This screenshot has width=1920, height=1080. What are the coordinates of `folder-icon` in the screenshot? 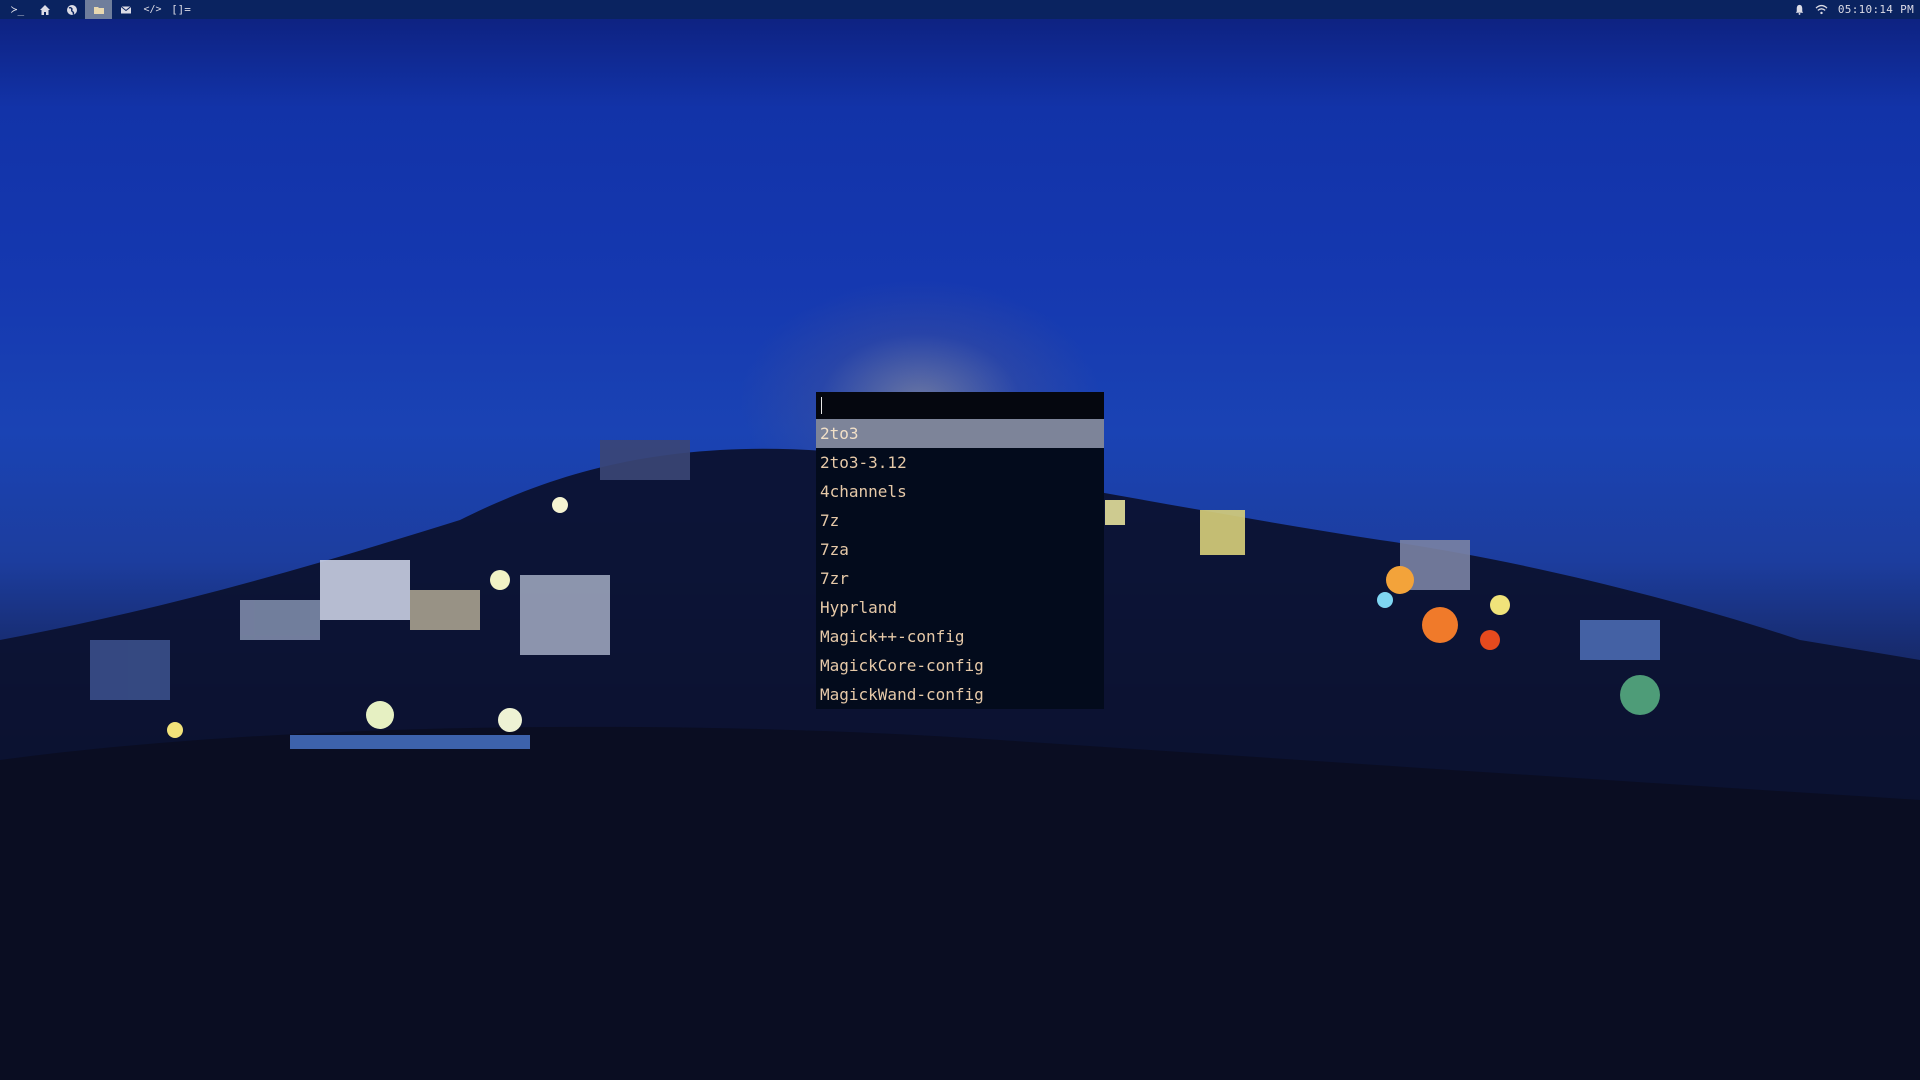 It's located at (98, 10).